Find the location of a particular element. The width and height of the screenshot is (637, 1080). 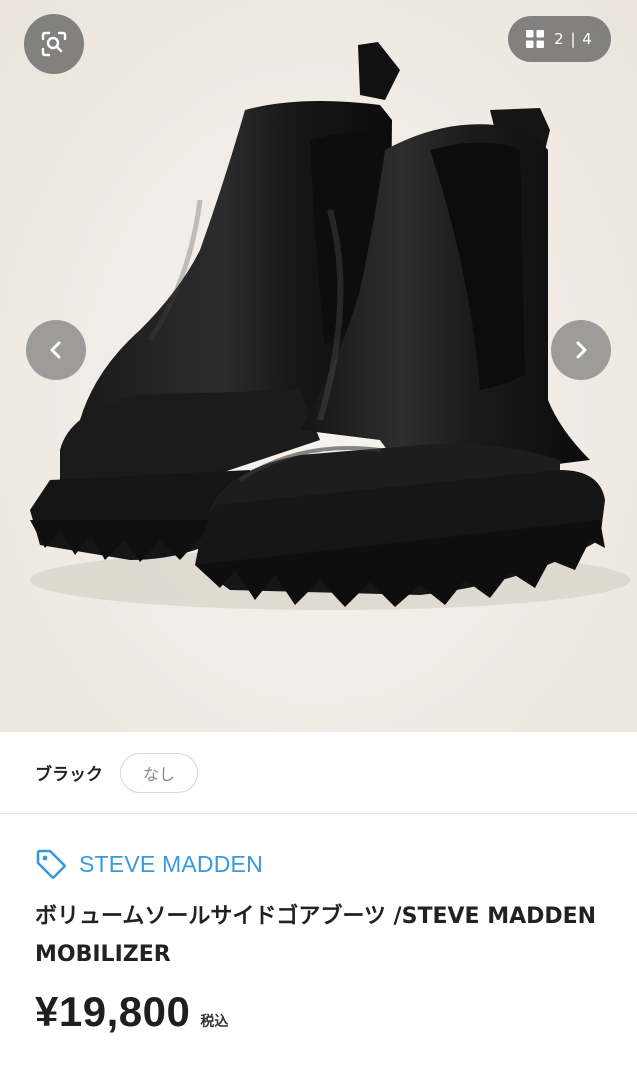

product-price: ¥19,800 is located at coordinates (113, 1011).